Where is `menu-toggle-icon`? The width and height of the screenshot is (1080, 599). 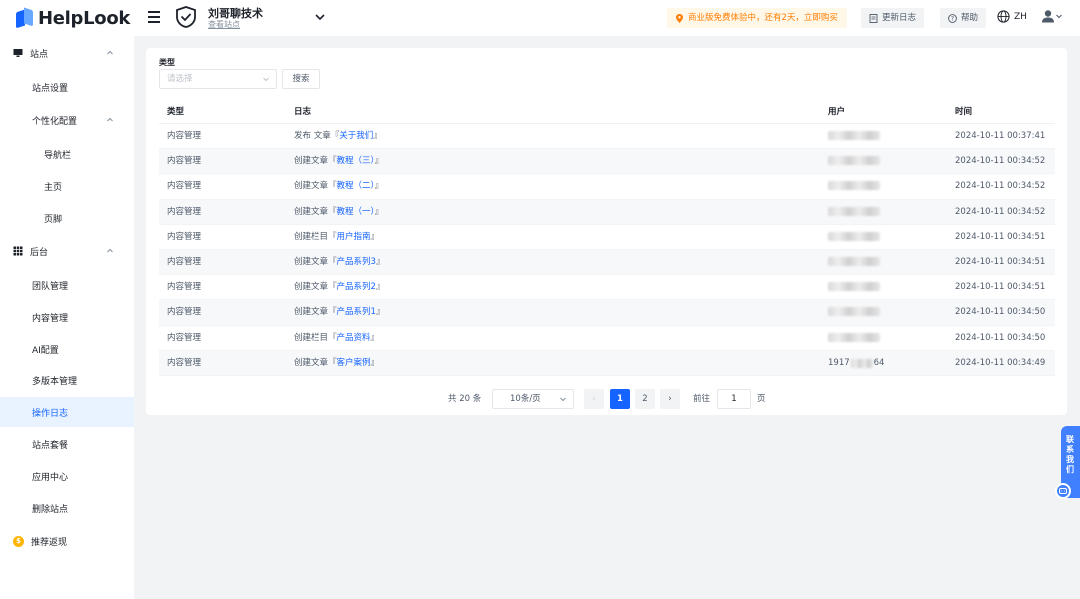
menu-toggle-icon is located at coordinates (155, 17).